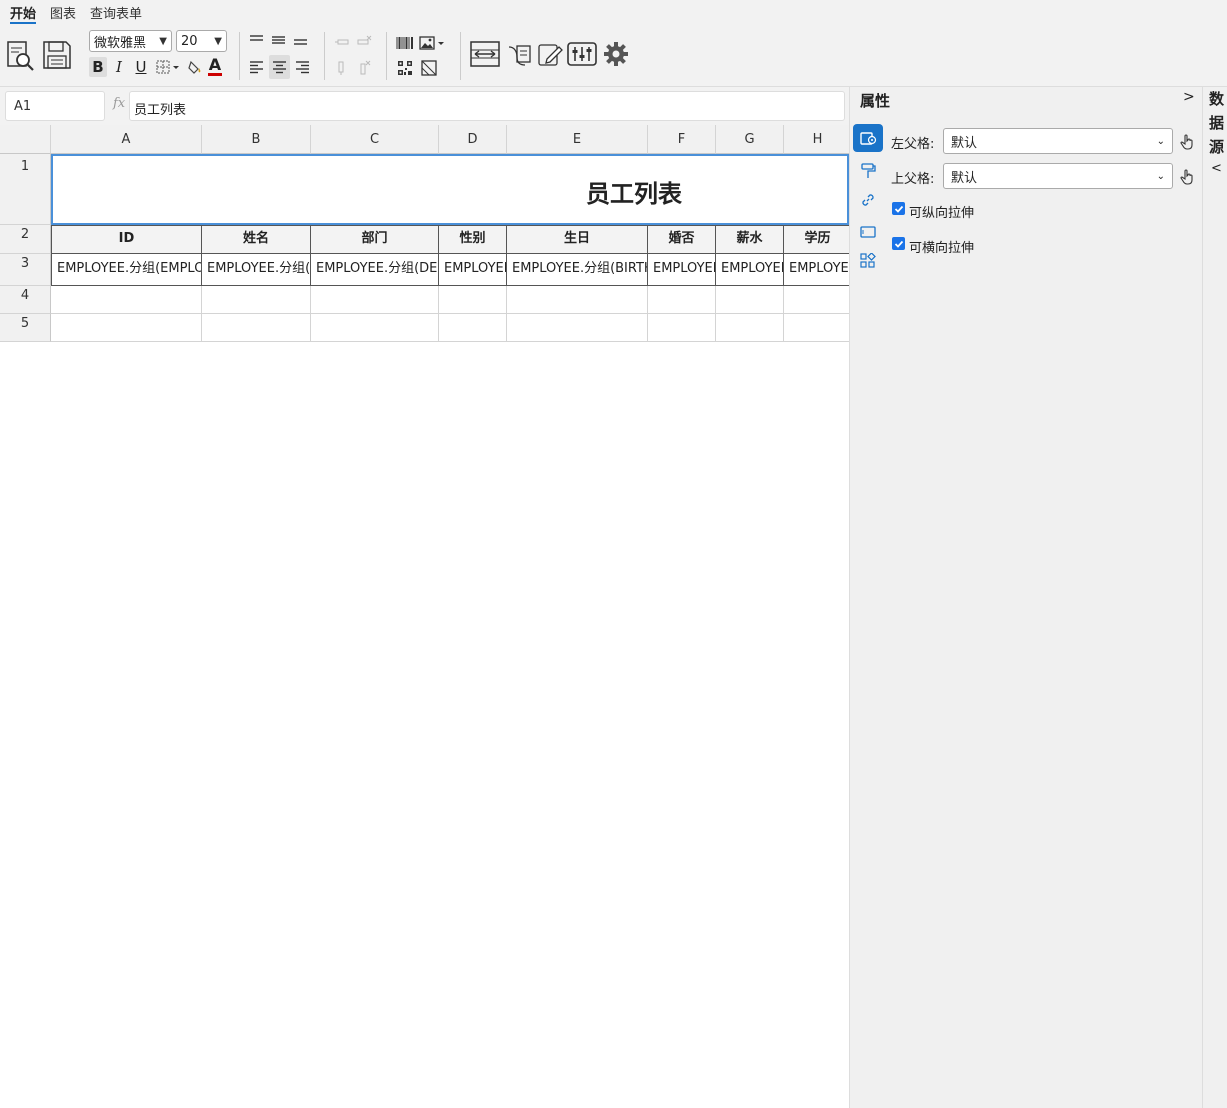  What do you see at coordinates (342, 42) in the screenshot?
I see `insert-row-icon` at bounding box center [342, 42].